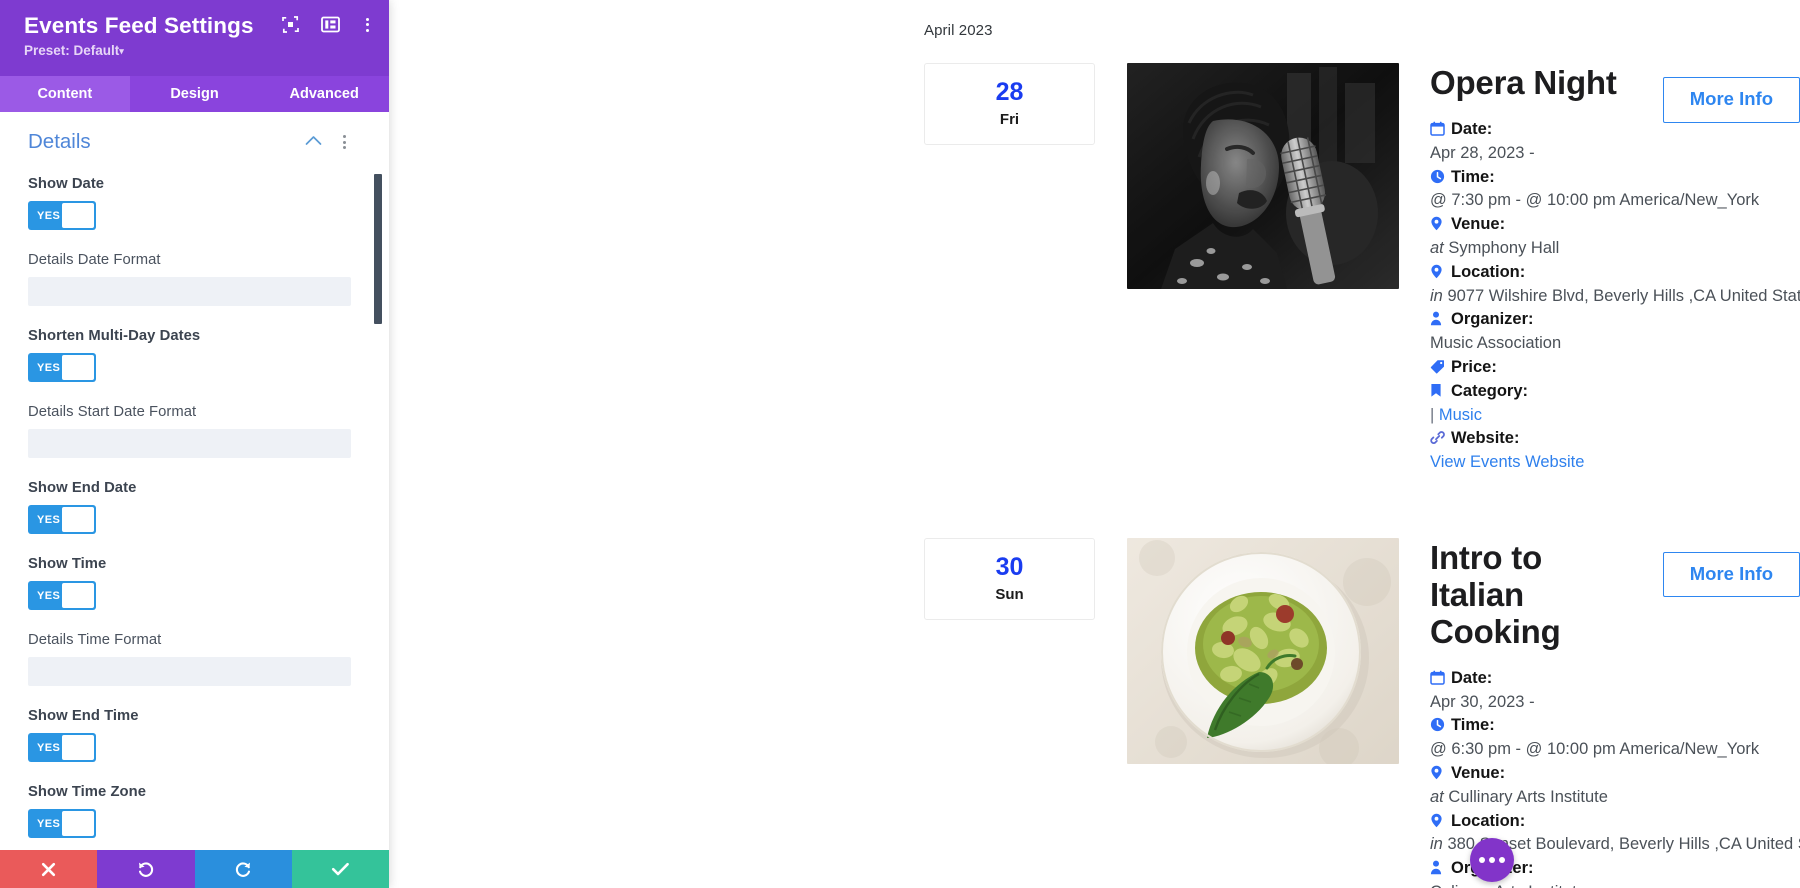  Describe the element at coordinates (189, 203) in the screenshot. I see `field-show-date: Show Date YES` at that location.